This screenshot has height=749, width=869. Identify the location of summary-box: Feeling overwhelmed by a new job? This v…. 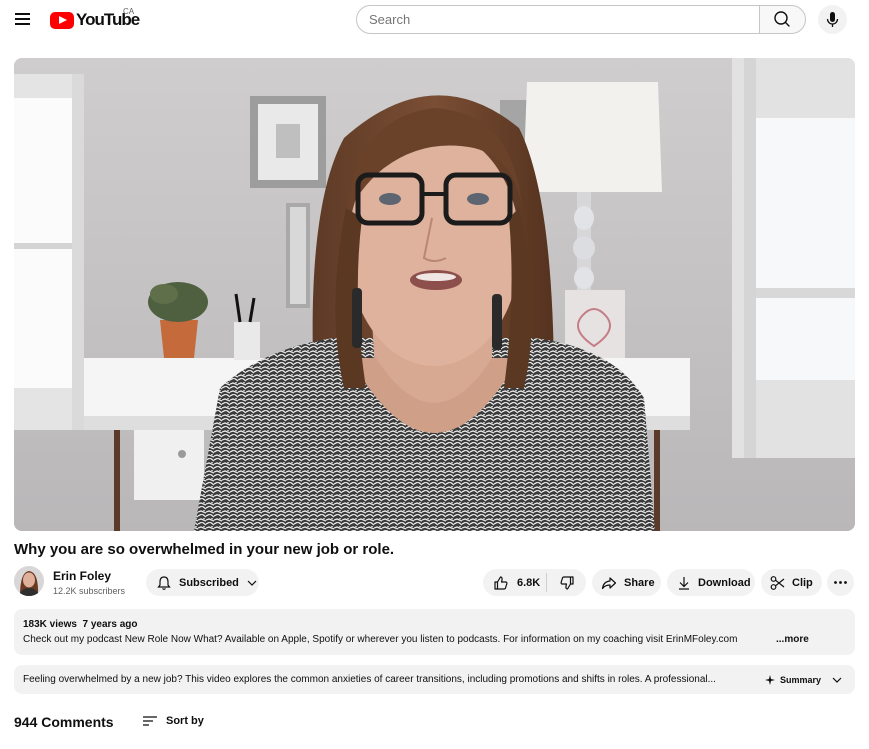
(434, 679).